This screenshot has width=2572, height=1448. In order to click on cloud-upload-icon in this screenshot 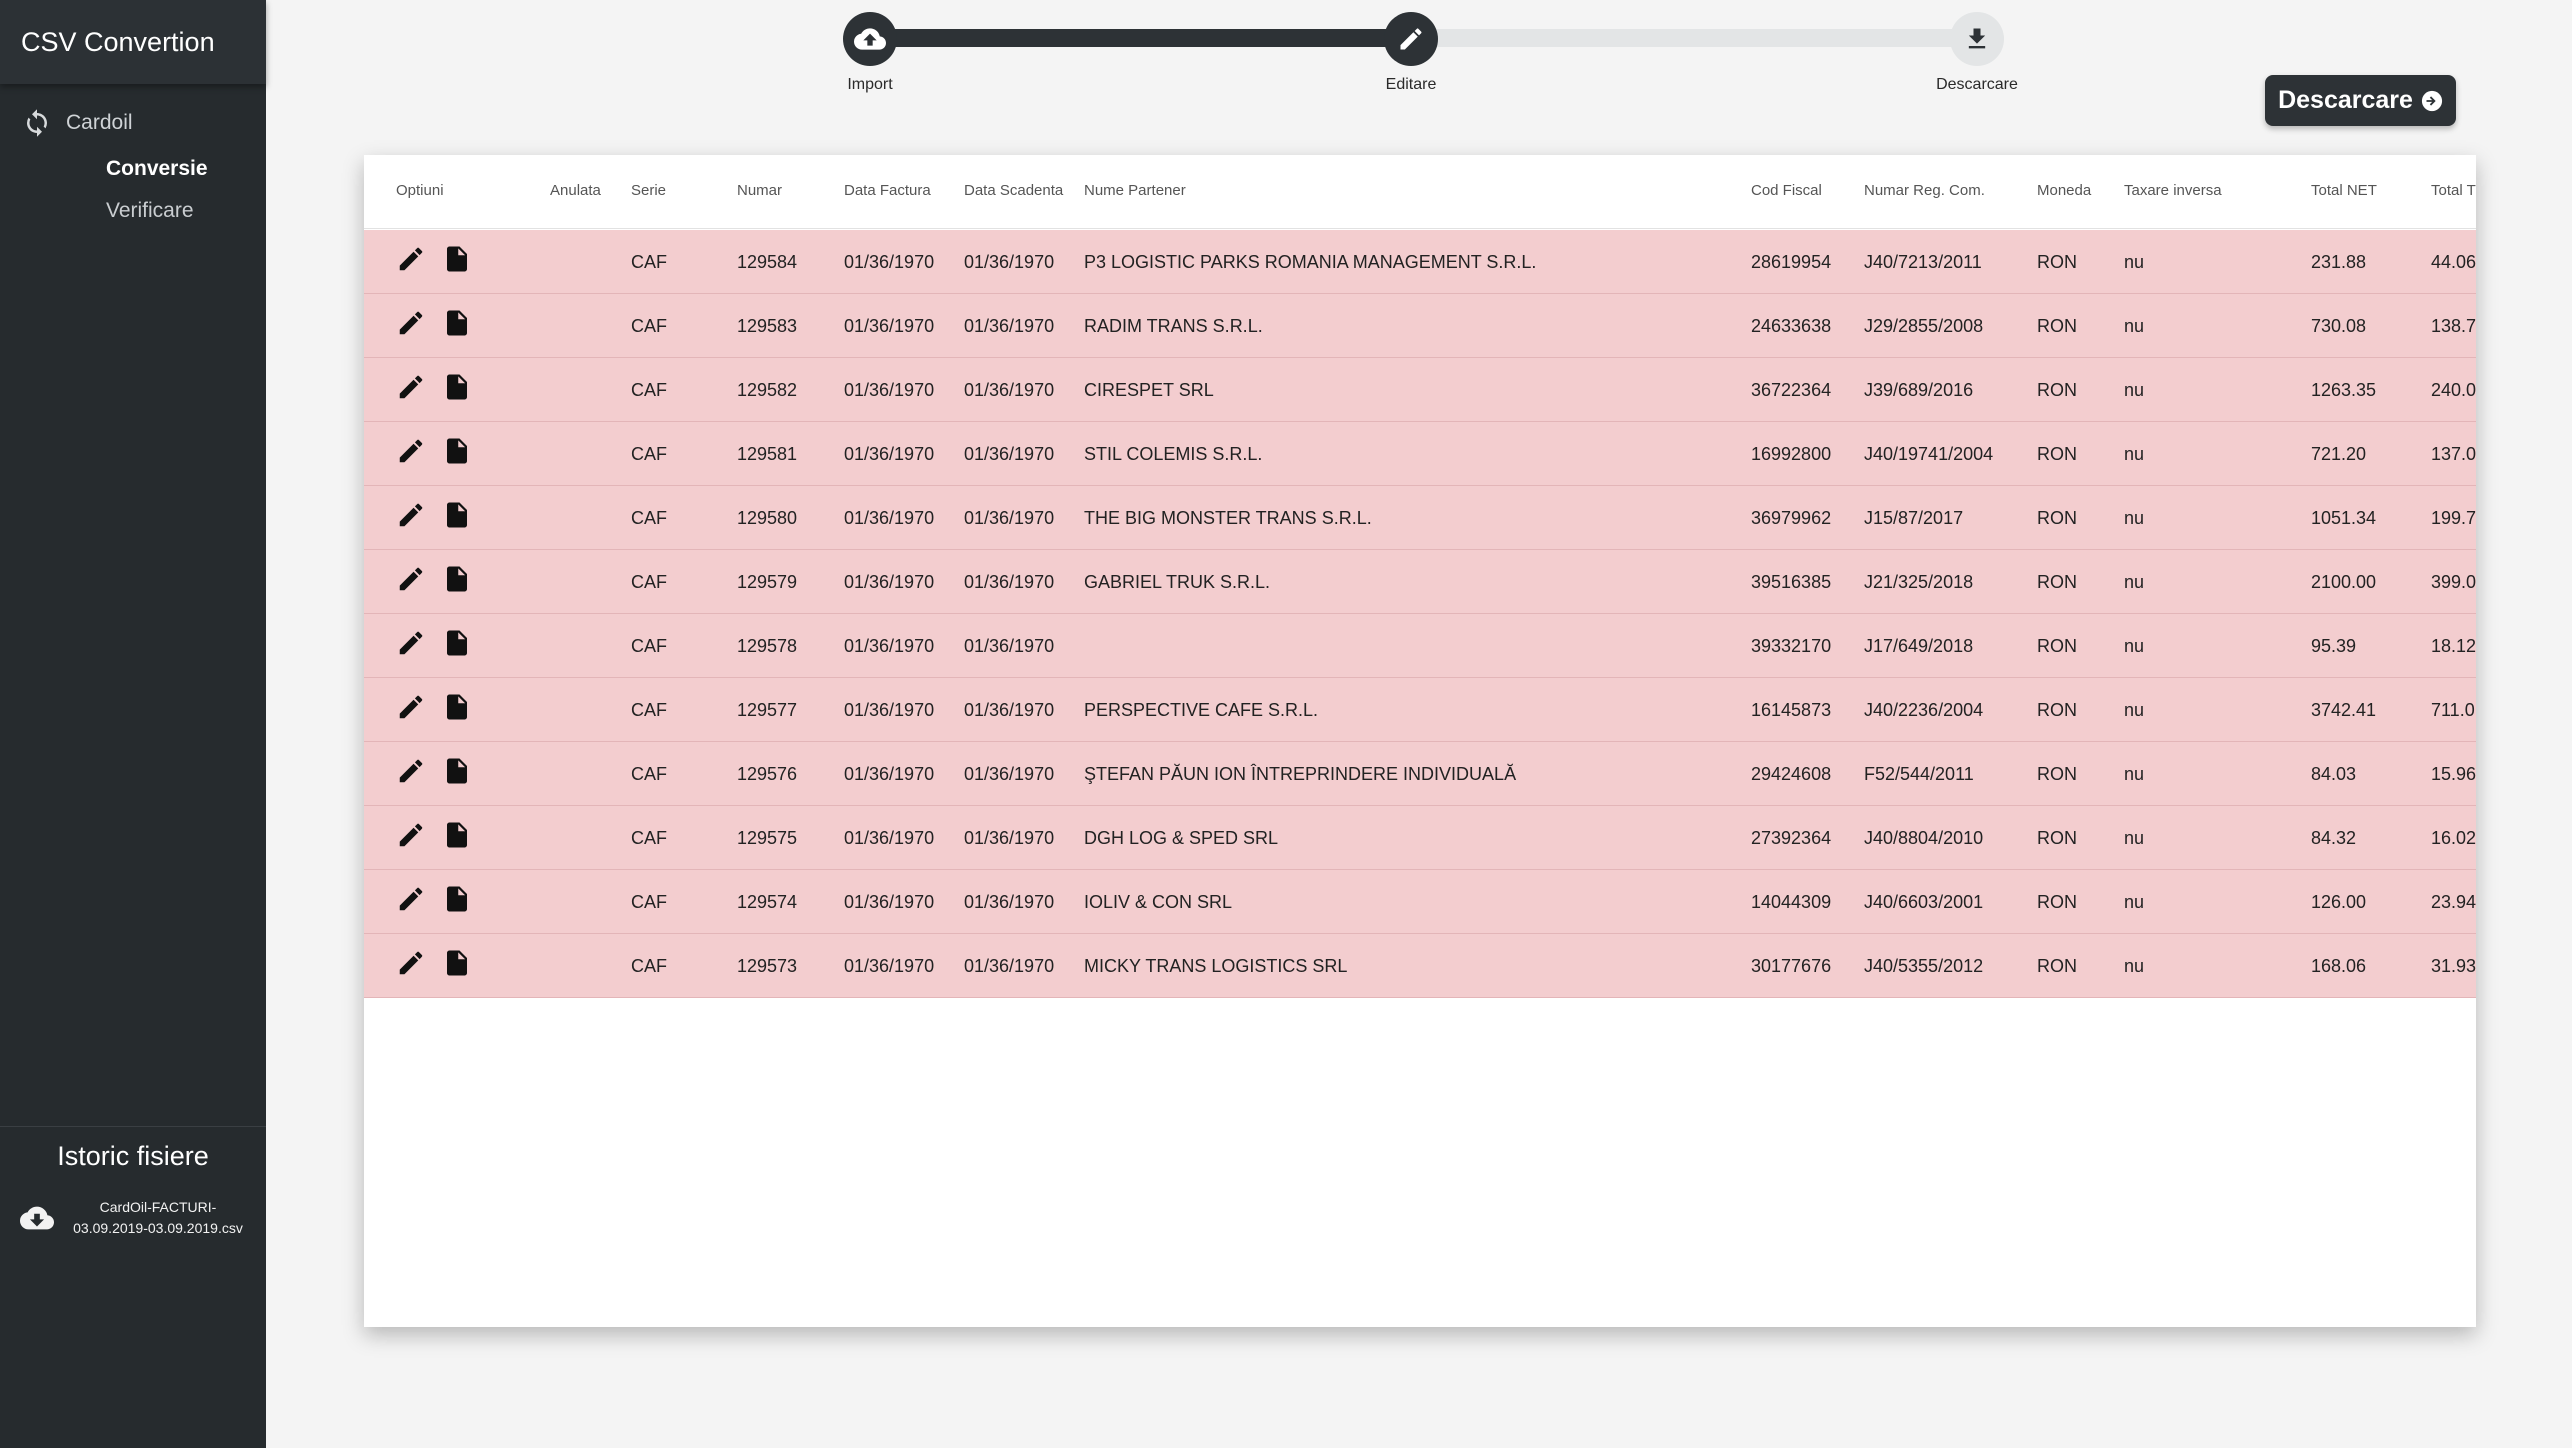, I will do `click(870, 39)`.